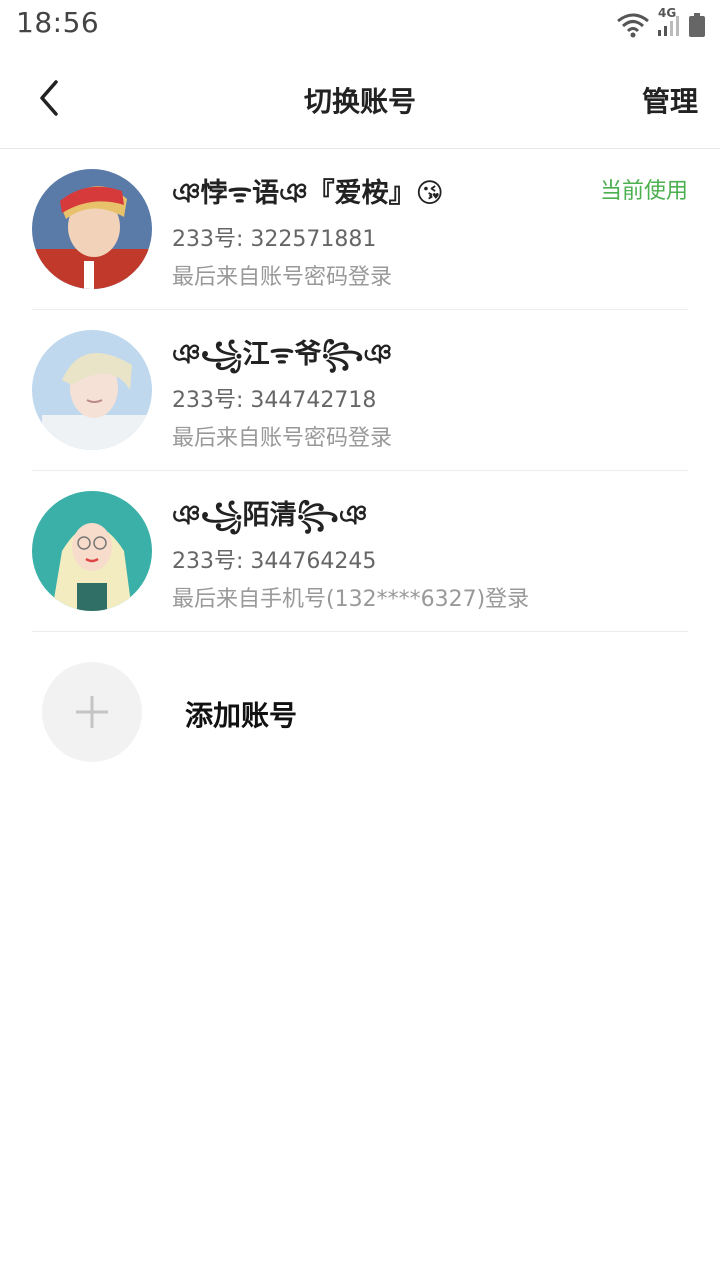  What do you see at coordinates (670, 100) in the screenshot?
I see `manage-button: 管理` at bounding box center [670, 100].